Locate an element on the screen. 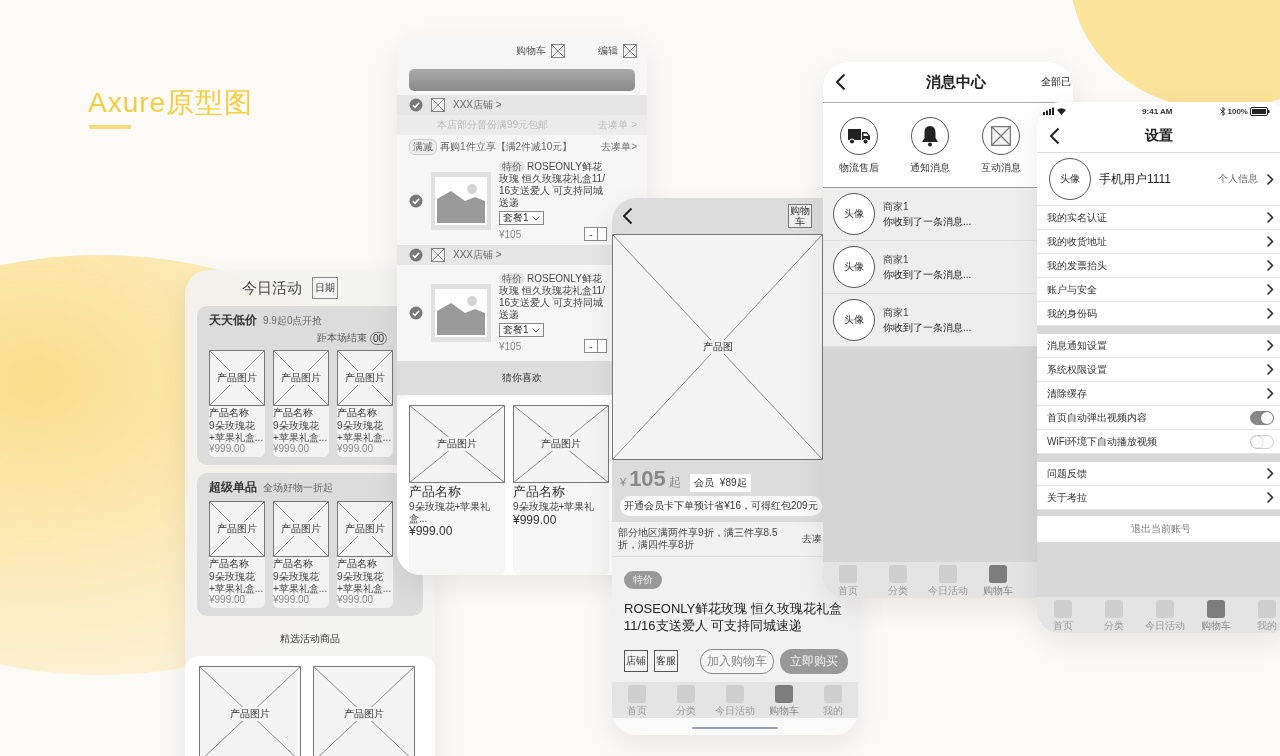 The image size is (1280, 756). screen-title: 今日活动 is located at coordinates (272, 288).